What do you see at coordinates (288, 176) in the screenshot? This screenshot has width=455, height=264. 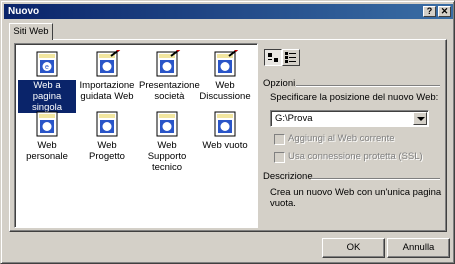 I see `description-heading: Descrizione` at bounding box center [288, 176].